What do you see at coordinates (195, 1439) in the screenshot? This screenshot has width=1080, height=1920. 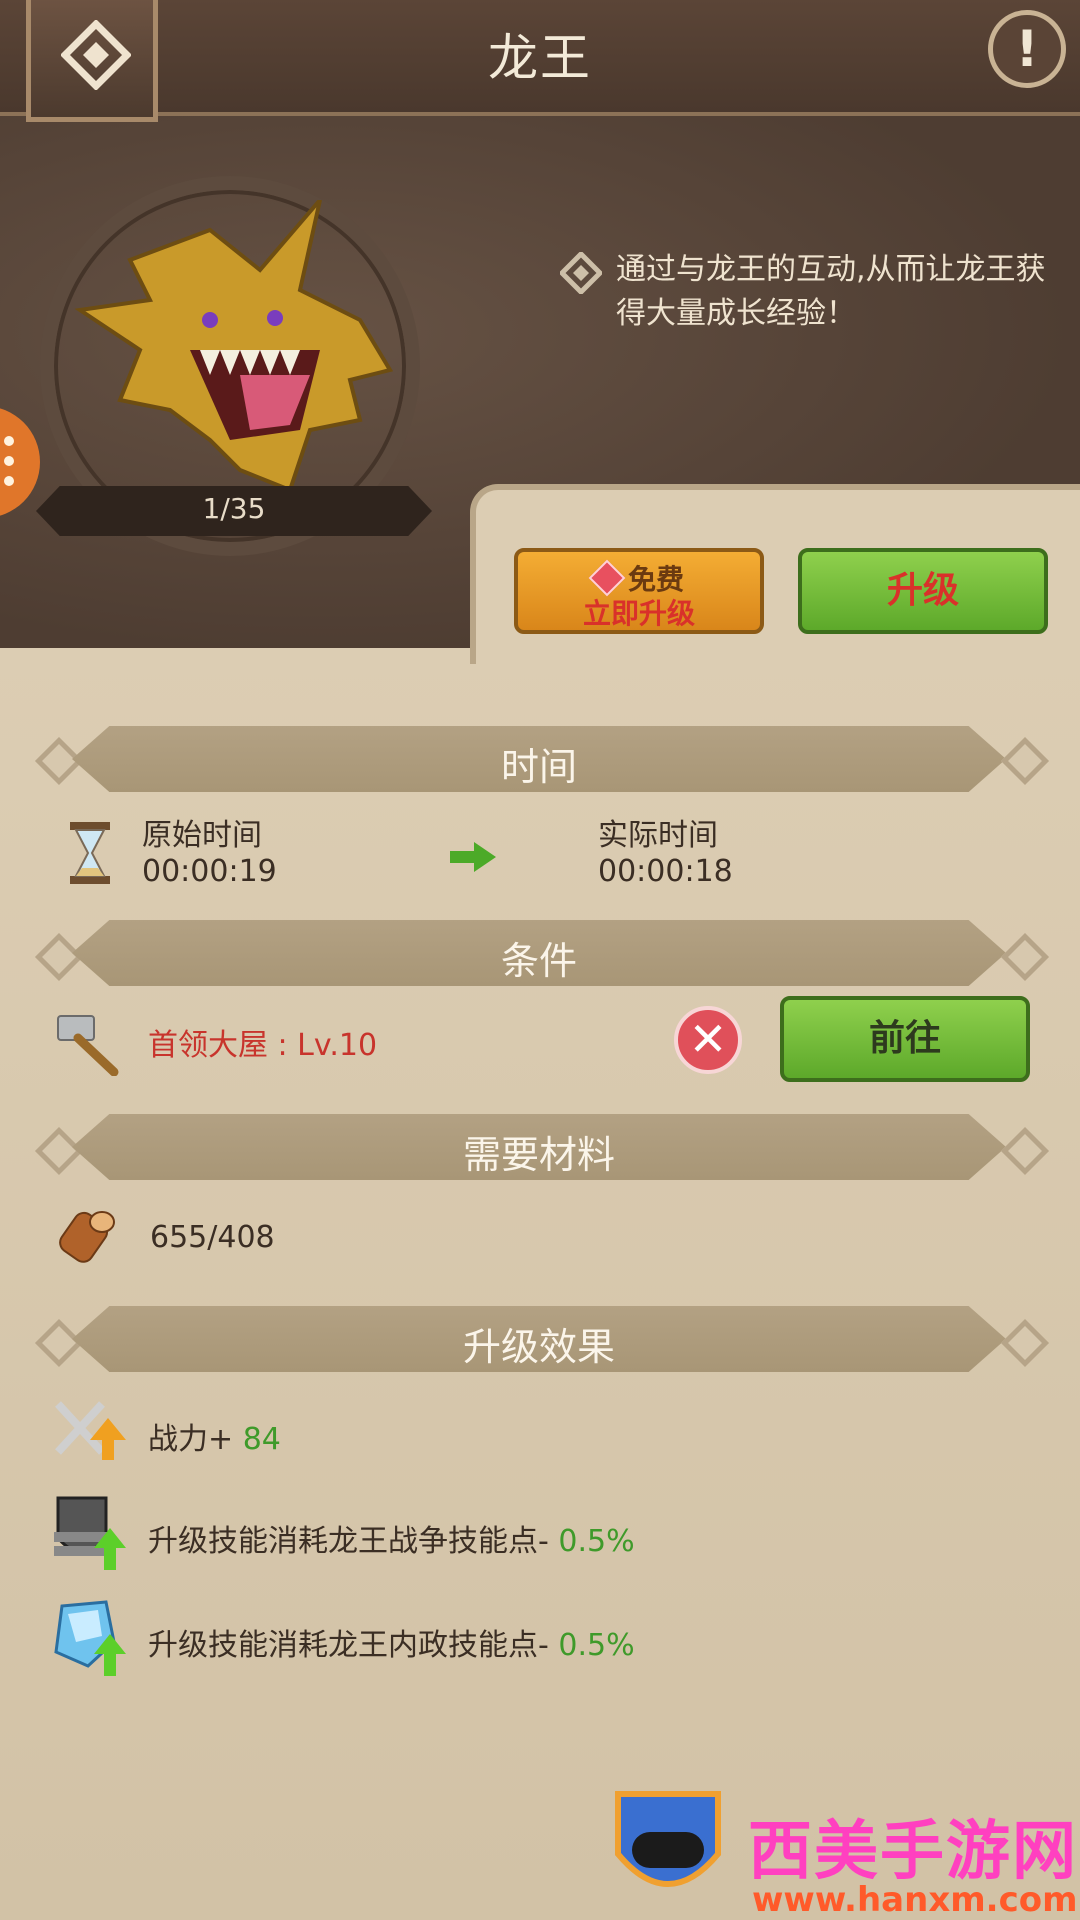 I see `effect-label: 战力+` at bounding box center [195, 1439].